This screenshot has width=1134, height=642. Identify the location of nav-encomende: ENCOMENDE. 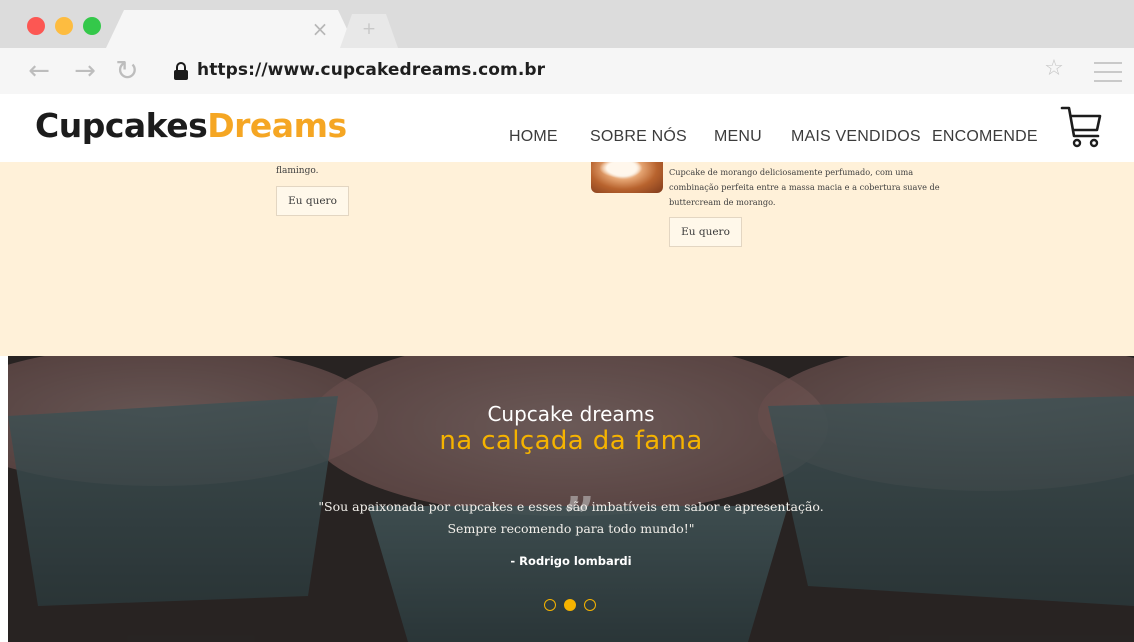
(985, 137).